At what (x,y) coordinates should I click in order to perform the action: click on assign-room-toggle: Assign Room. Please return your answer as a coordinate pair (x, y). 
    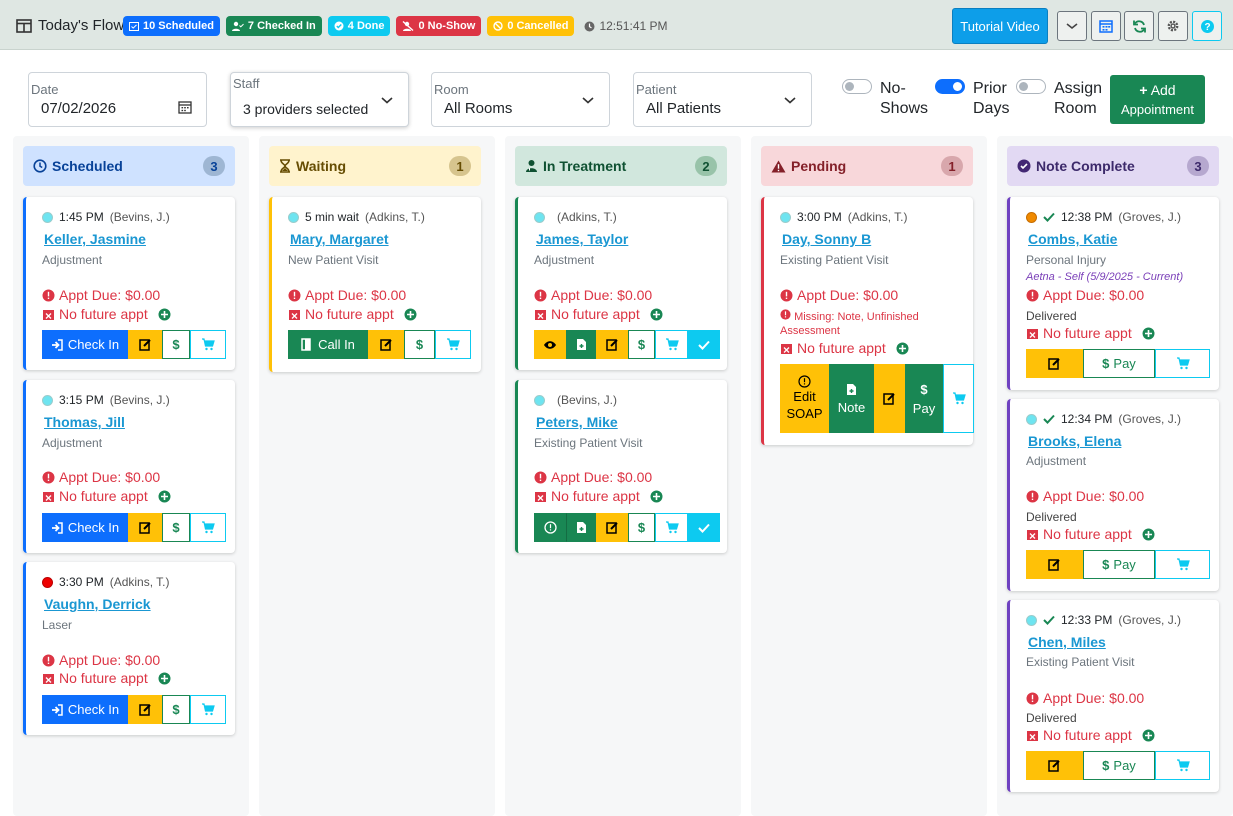
    Looking at the image, I should click on (1059, 99).